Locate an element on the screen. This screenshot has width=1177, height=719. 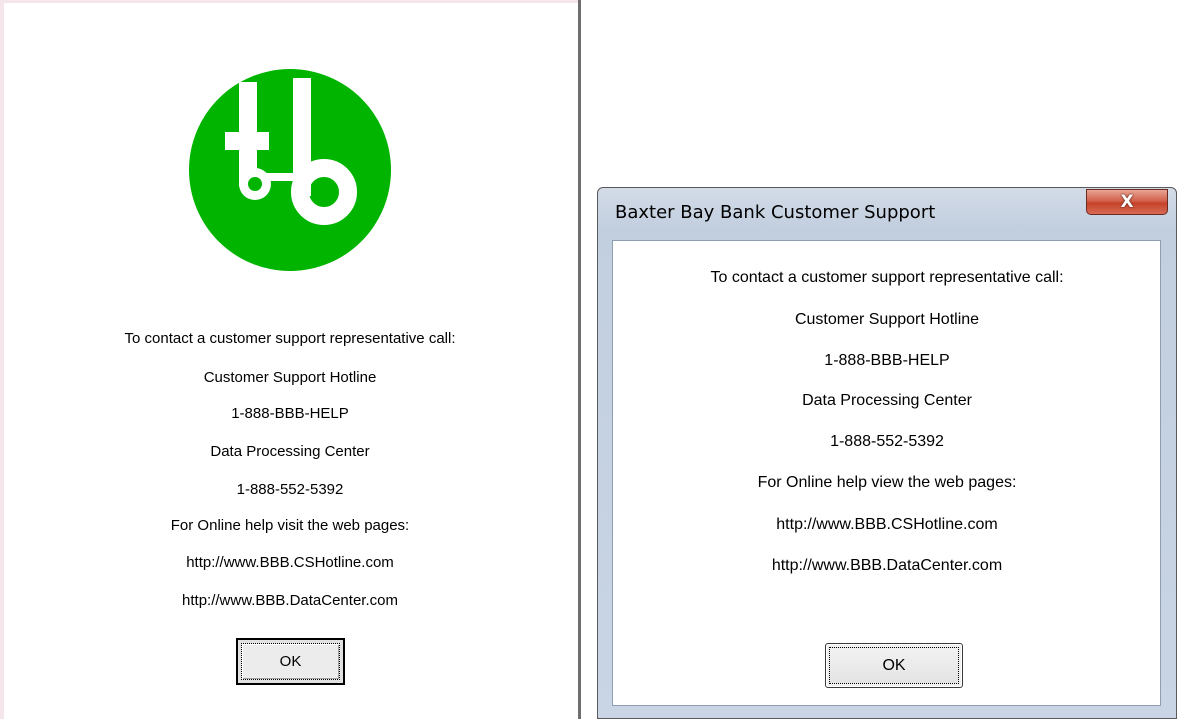
dpc-label: Data Processing Center is located at coordinates (887, 400).